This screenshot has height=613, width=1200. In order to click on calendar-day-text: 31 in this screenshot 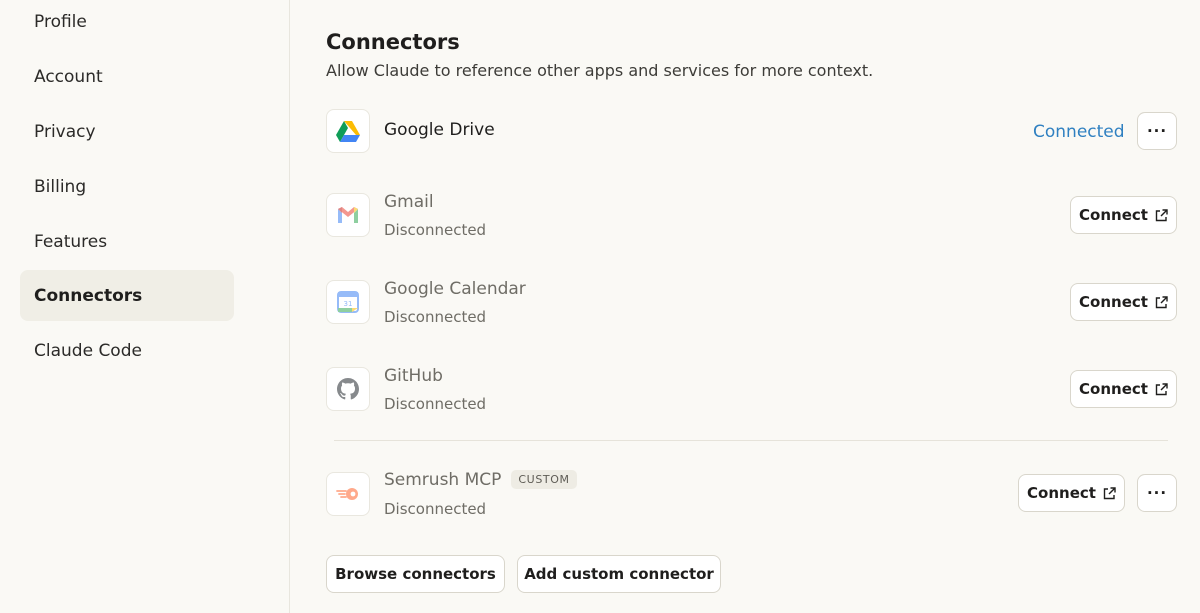, I will do `click(348, 304)`.